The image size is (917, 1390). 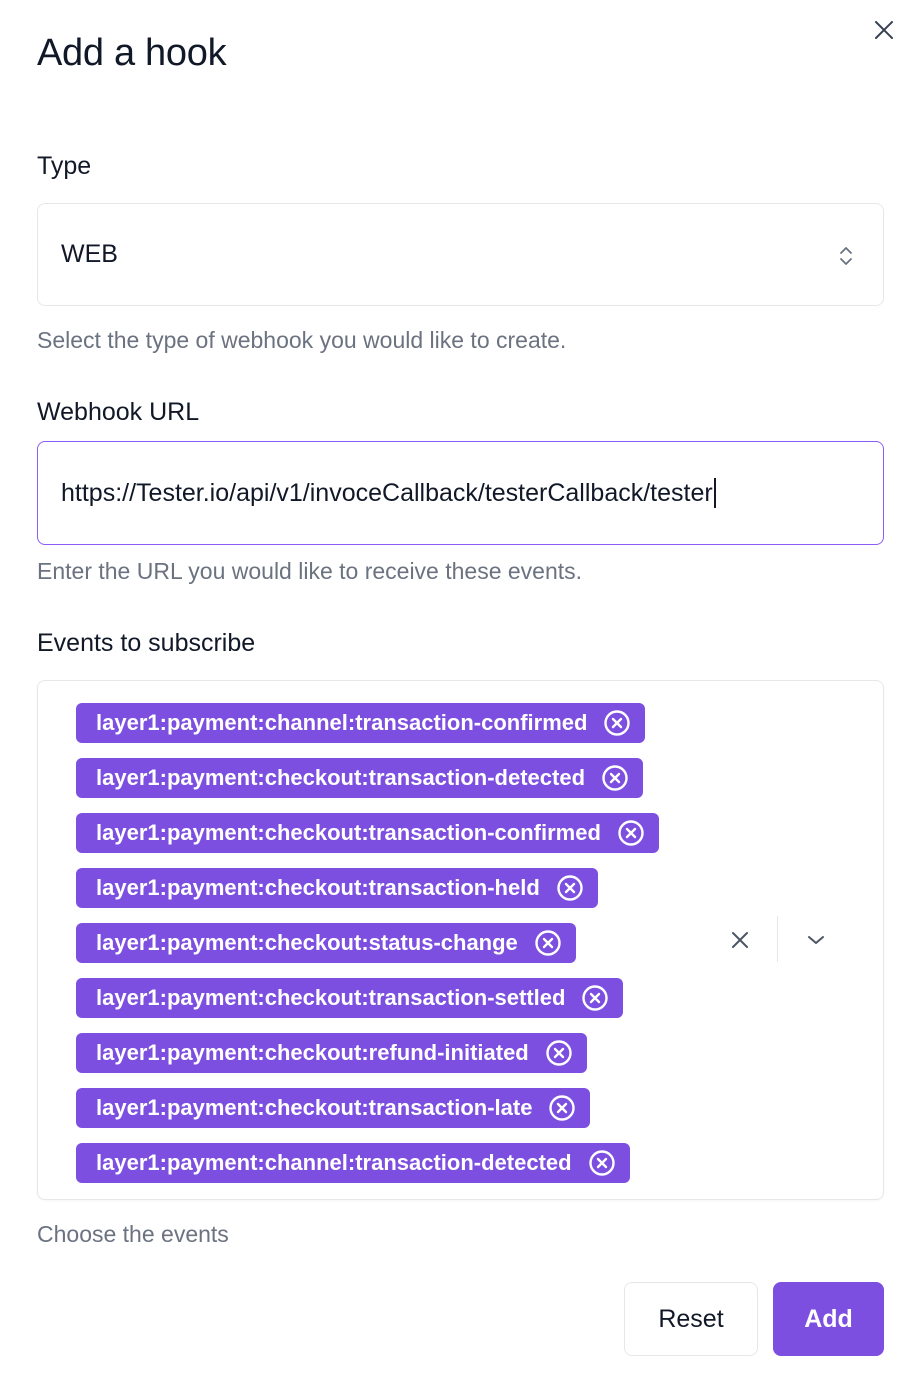 What do you see at coordinates (89, 254) in the screenshot?
I see `type-select-value: WEB` at bounding box center [89, 254].